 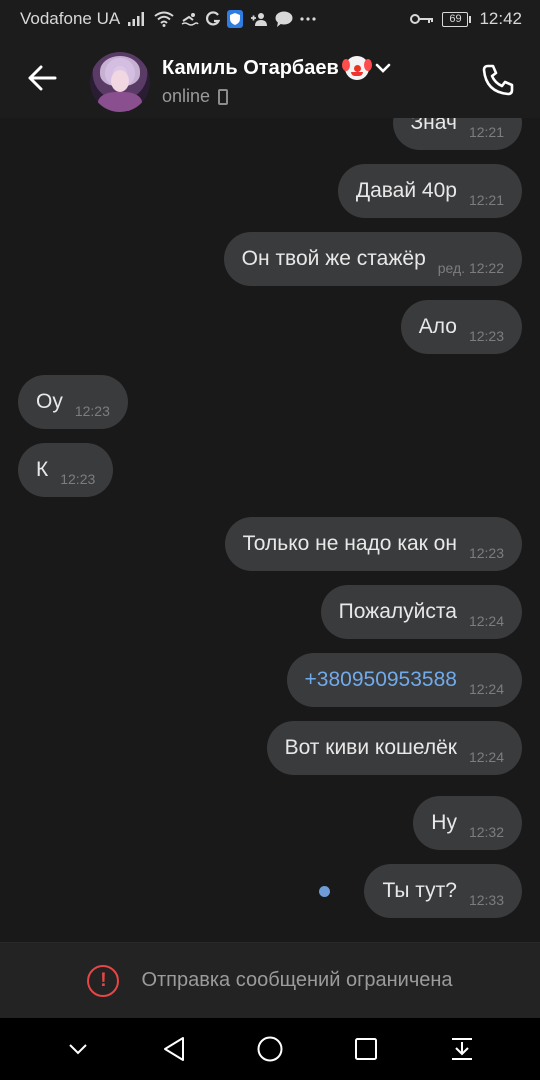 I want to click on wifi-icon, so click(x=164, y=19).